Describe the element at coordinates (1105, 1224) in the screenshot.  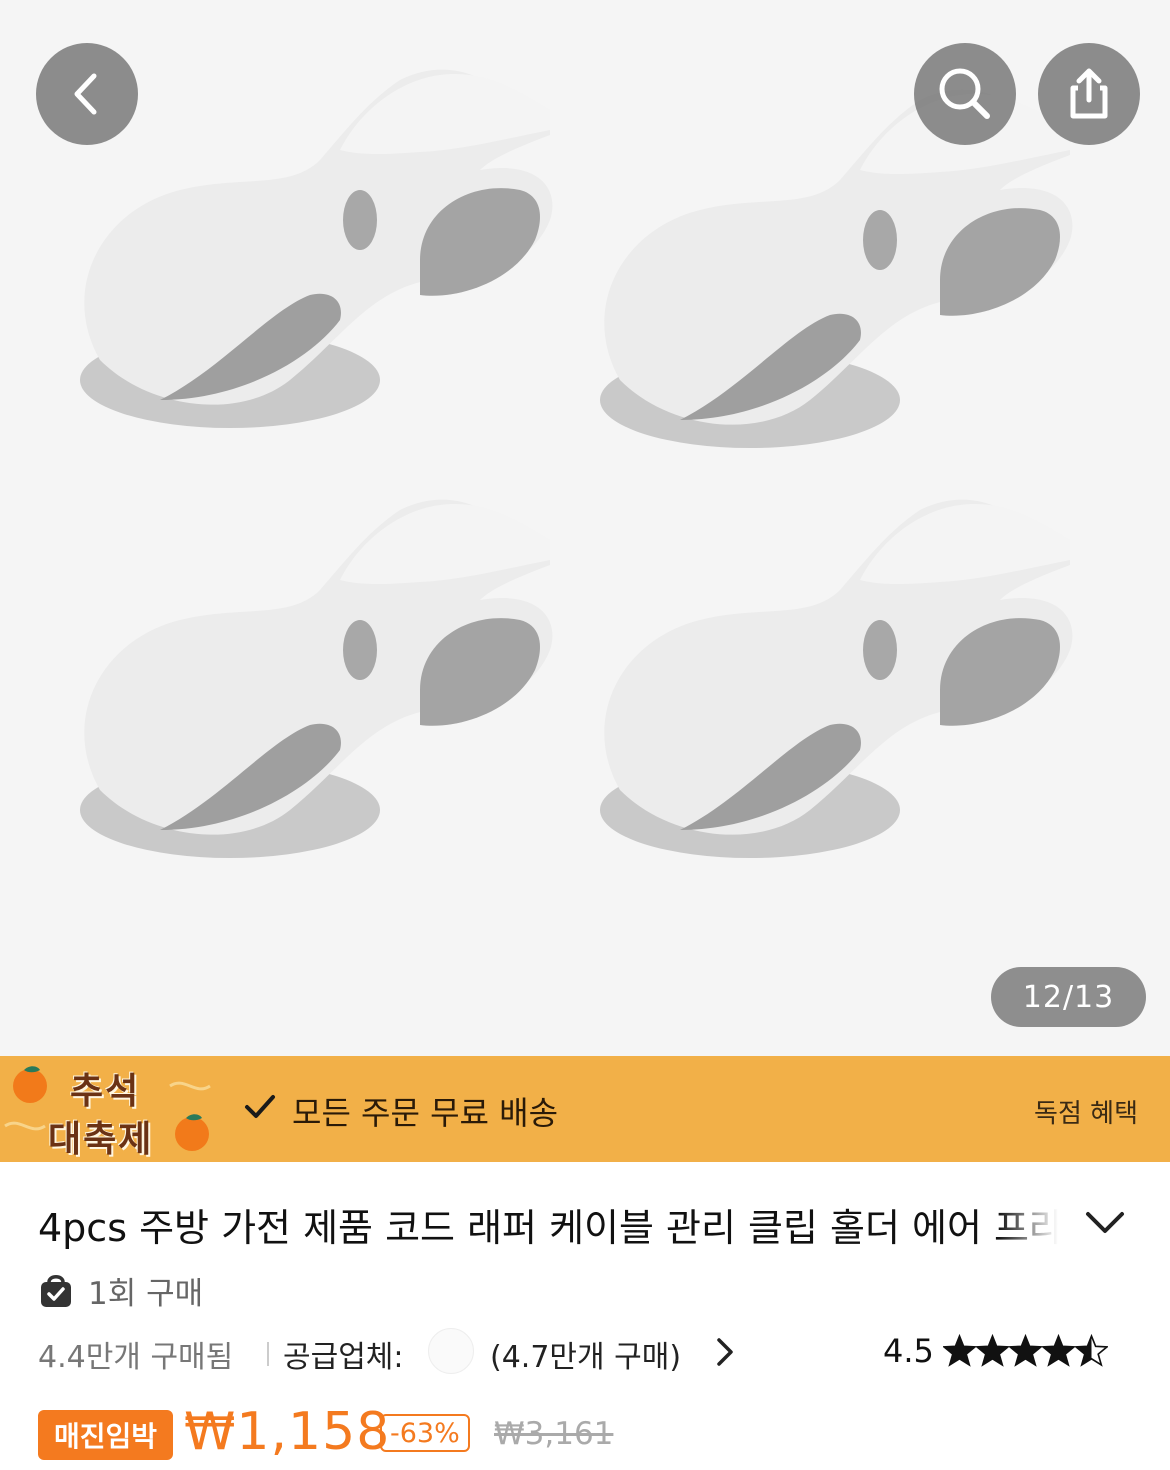
I see `chevron-down-icon` at that location.